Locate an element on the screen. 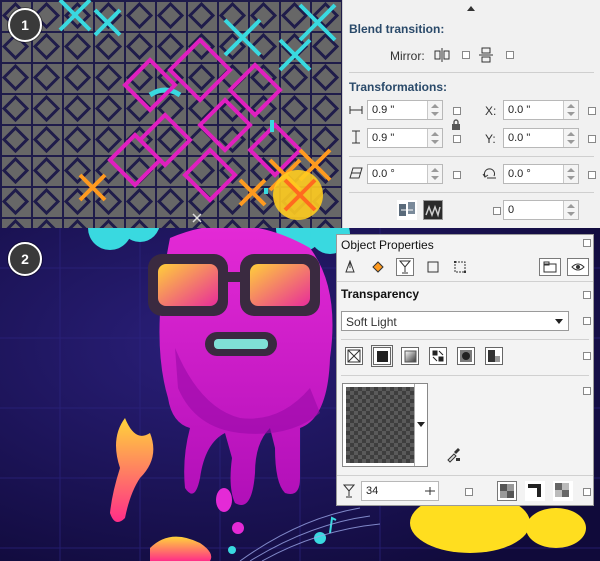 This screenshot has width=600, height=561. apply-pin-icon is located at coordinates (587, 492).